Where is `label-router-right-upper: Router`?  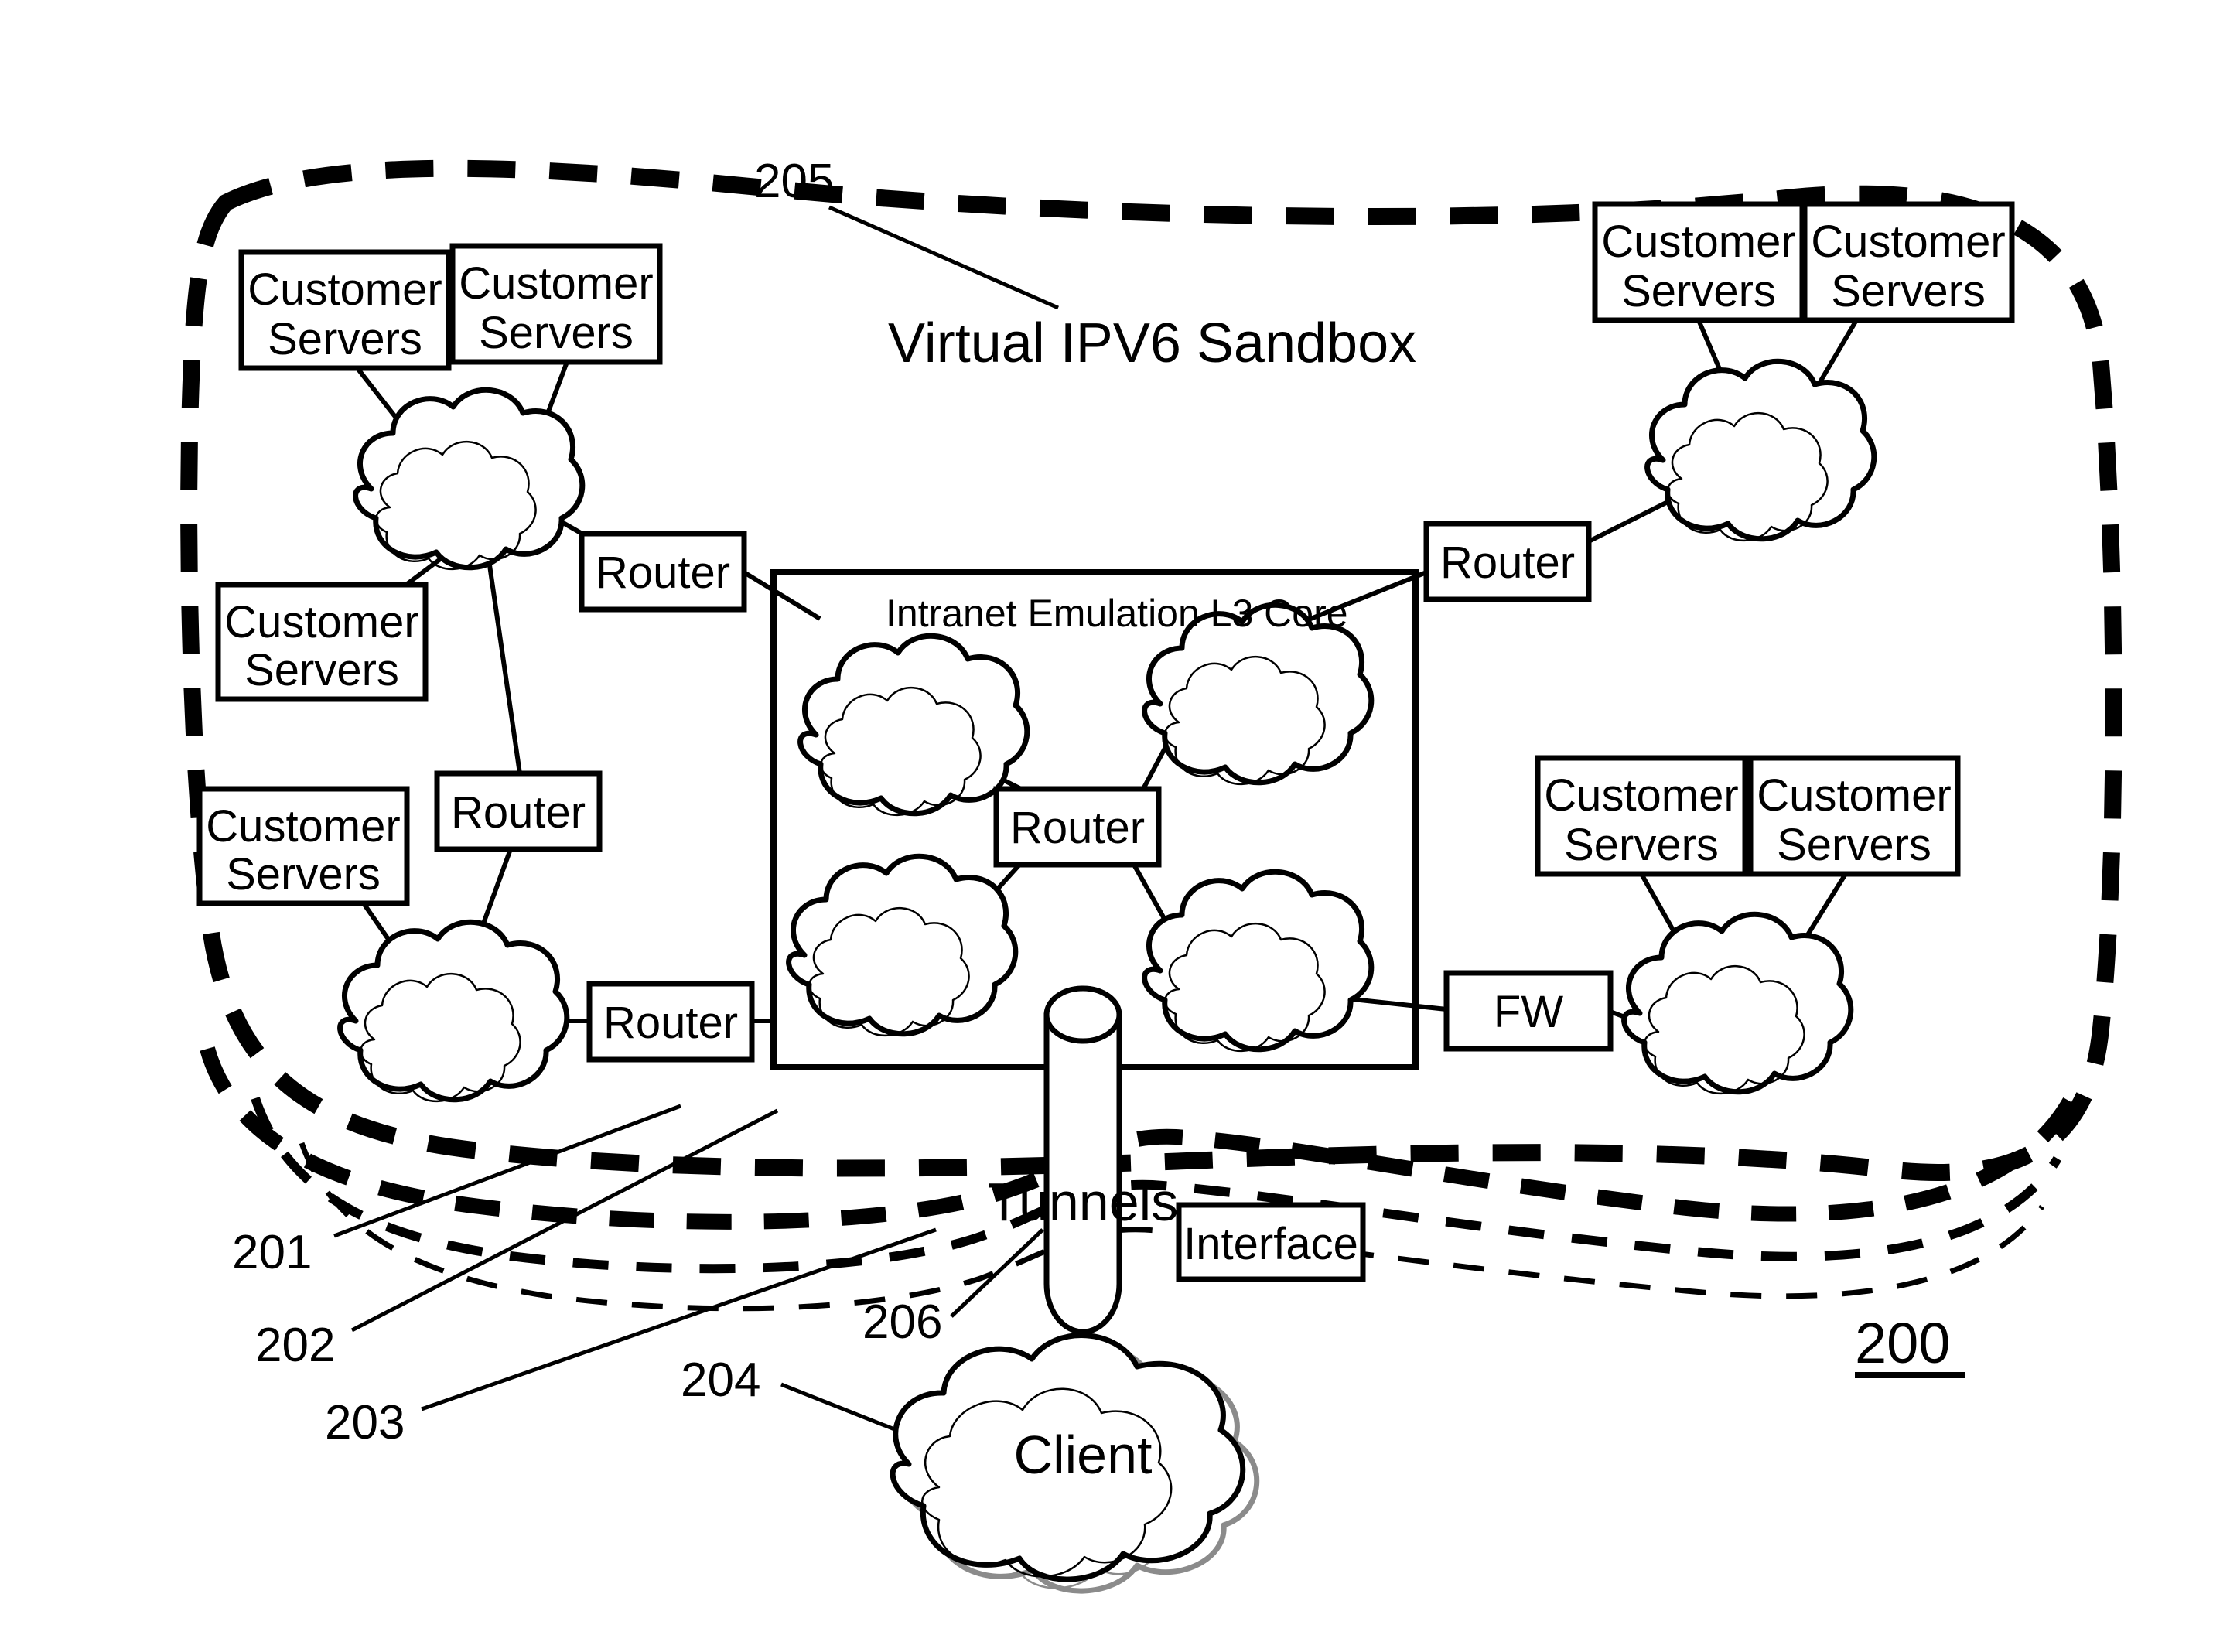 label-router-right-upper: Router is located at coordinates (1508, 563).